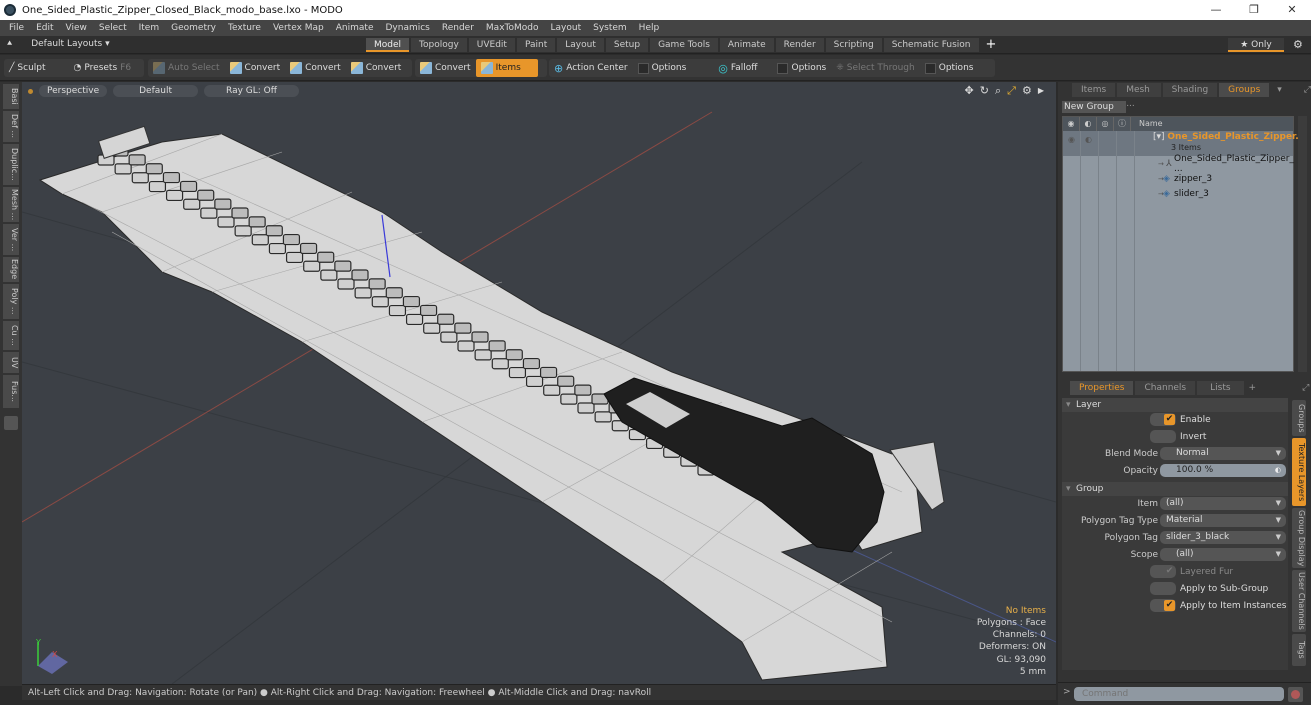  What do you see at coordinates (1011, 91) in the screenshot?
I see `fit-icon: ⤢` at bounding box center [1011, 91].